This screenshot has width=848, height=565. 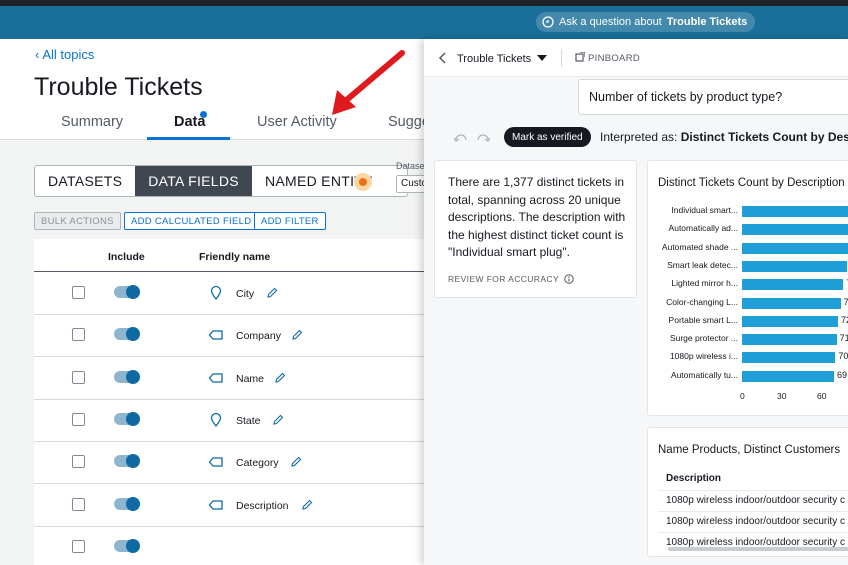 I want to click on all-topics-label: All topics, so click(x=68, y=54).